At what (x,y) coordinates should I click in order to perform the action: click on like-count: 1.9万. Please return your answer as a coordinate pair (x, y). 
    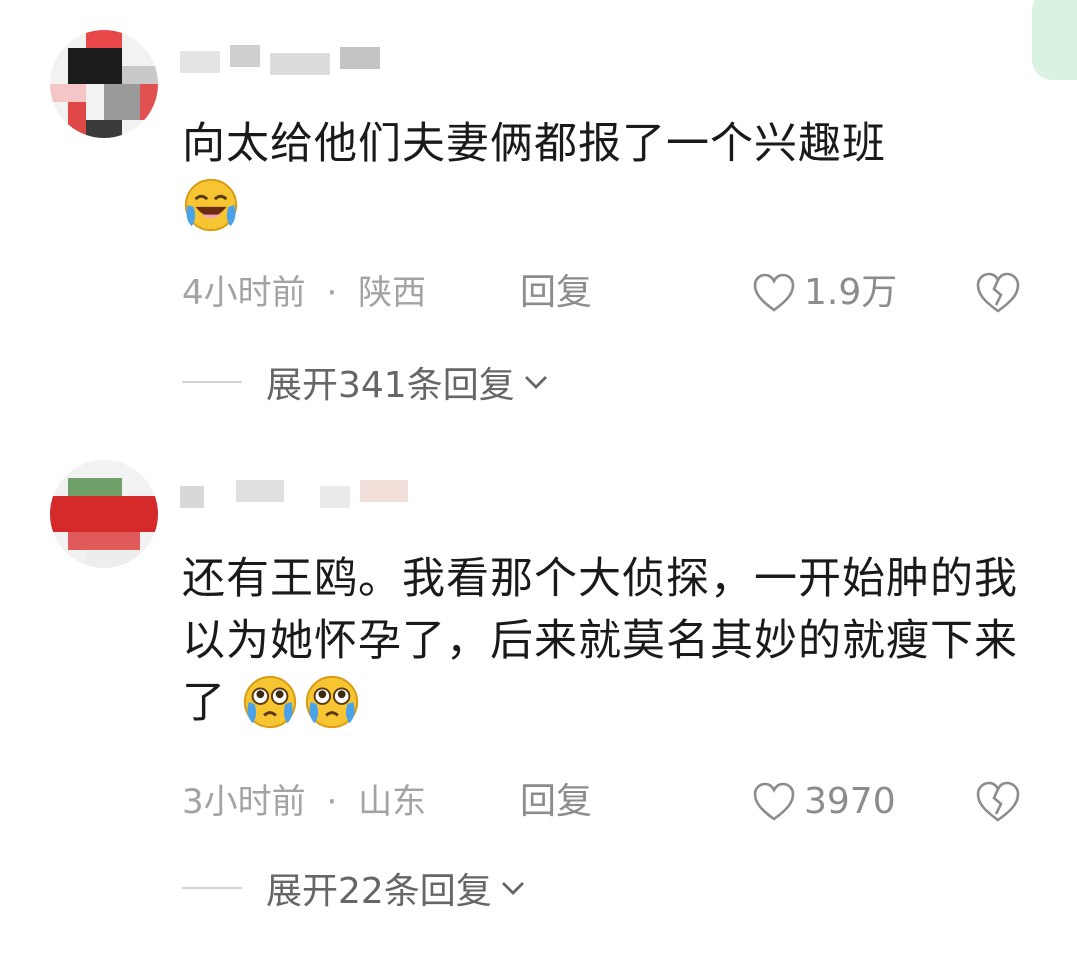
    Looking at the image, I should click on (851, 292).